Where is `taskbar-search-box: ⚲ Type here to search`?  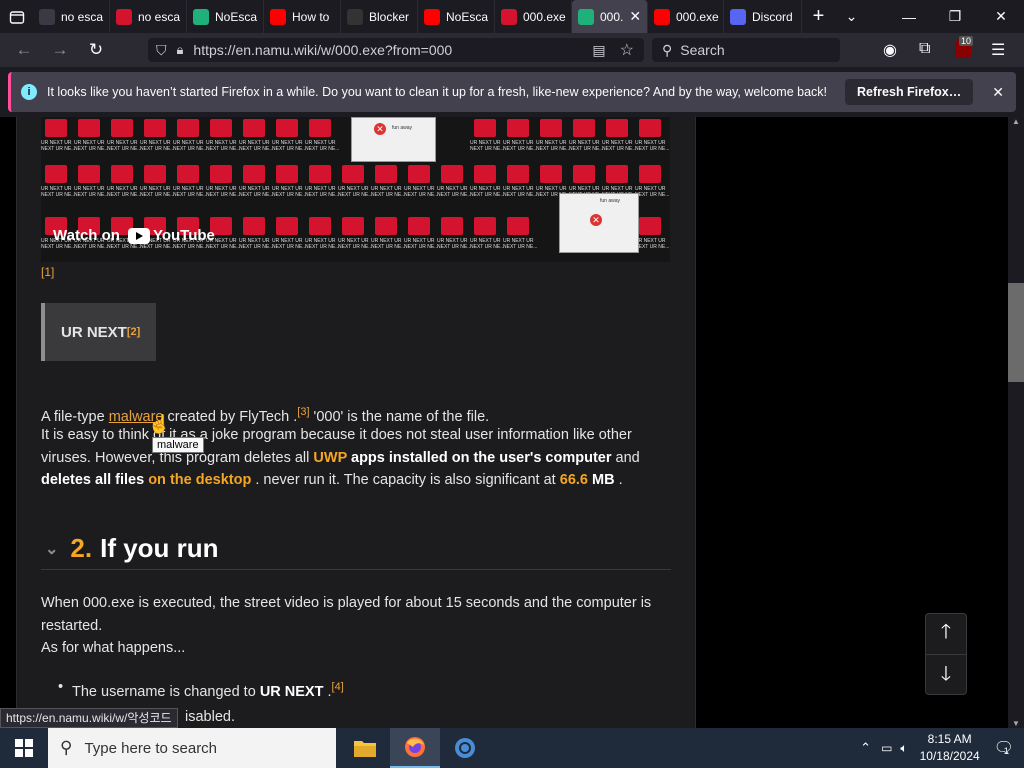 taskbar-search-box: ⚲ Type here to search is located at coordinates (192, 748).